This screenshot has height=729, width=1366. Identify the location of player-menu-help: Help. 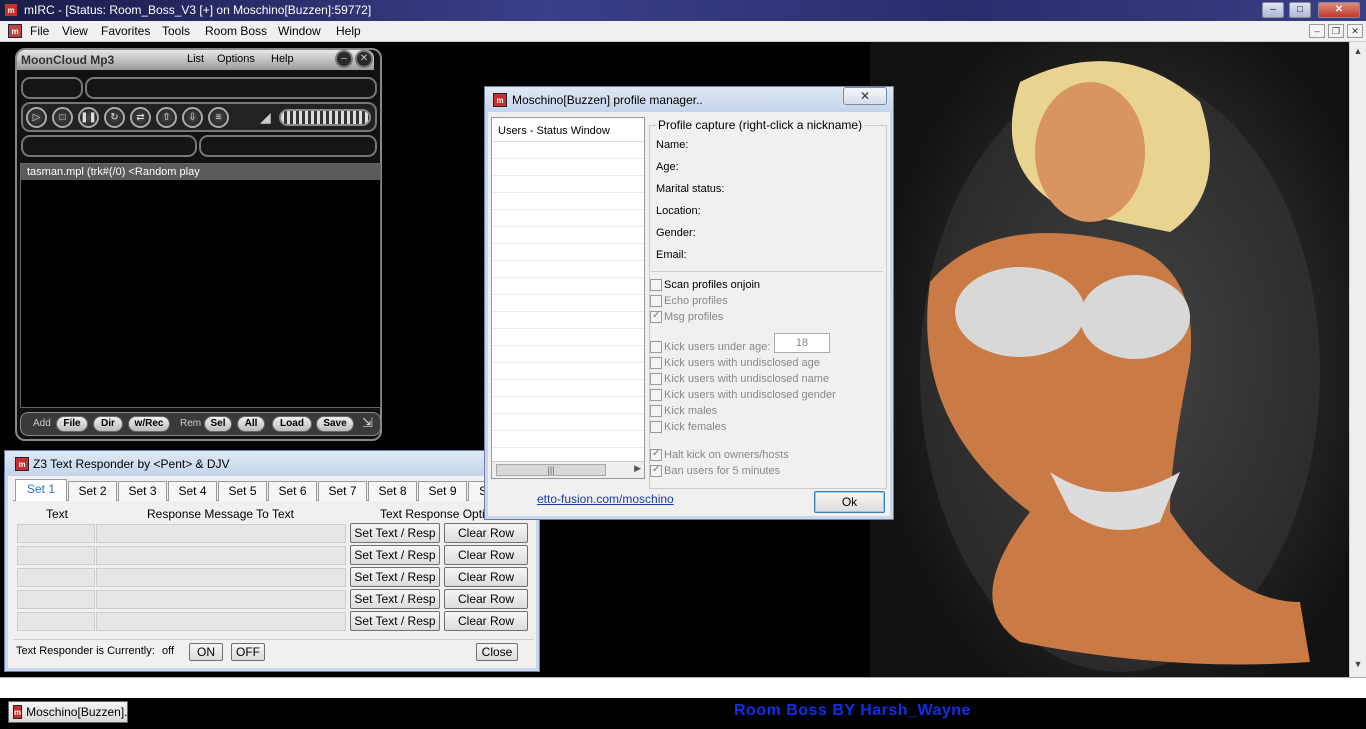
(282, 59).